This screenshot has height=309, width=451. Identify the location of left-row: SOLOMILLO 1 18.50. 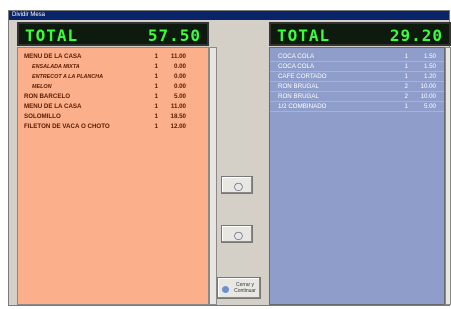
(113, 117).